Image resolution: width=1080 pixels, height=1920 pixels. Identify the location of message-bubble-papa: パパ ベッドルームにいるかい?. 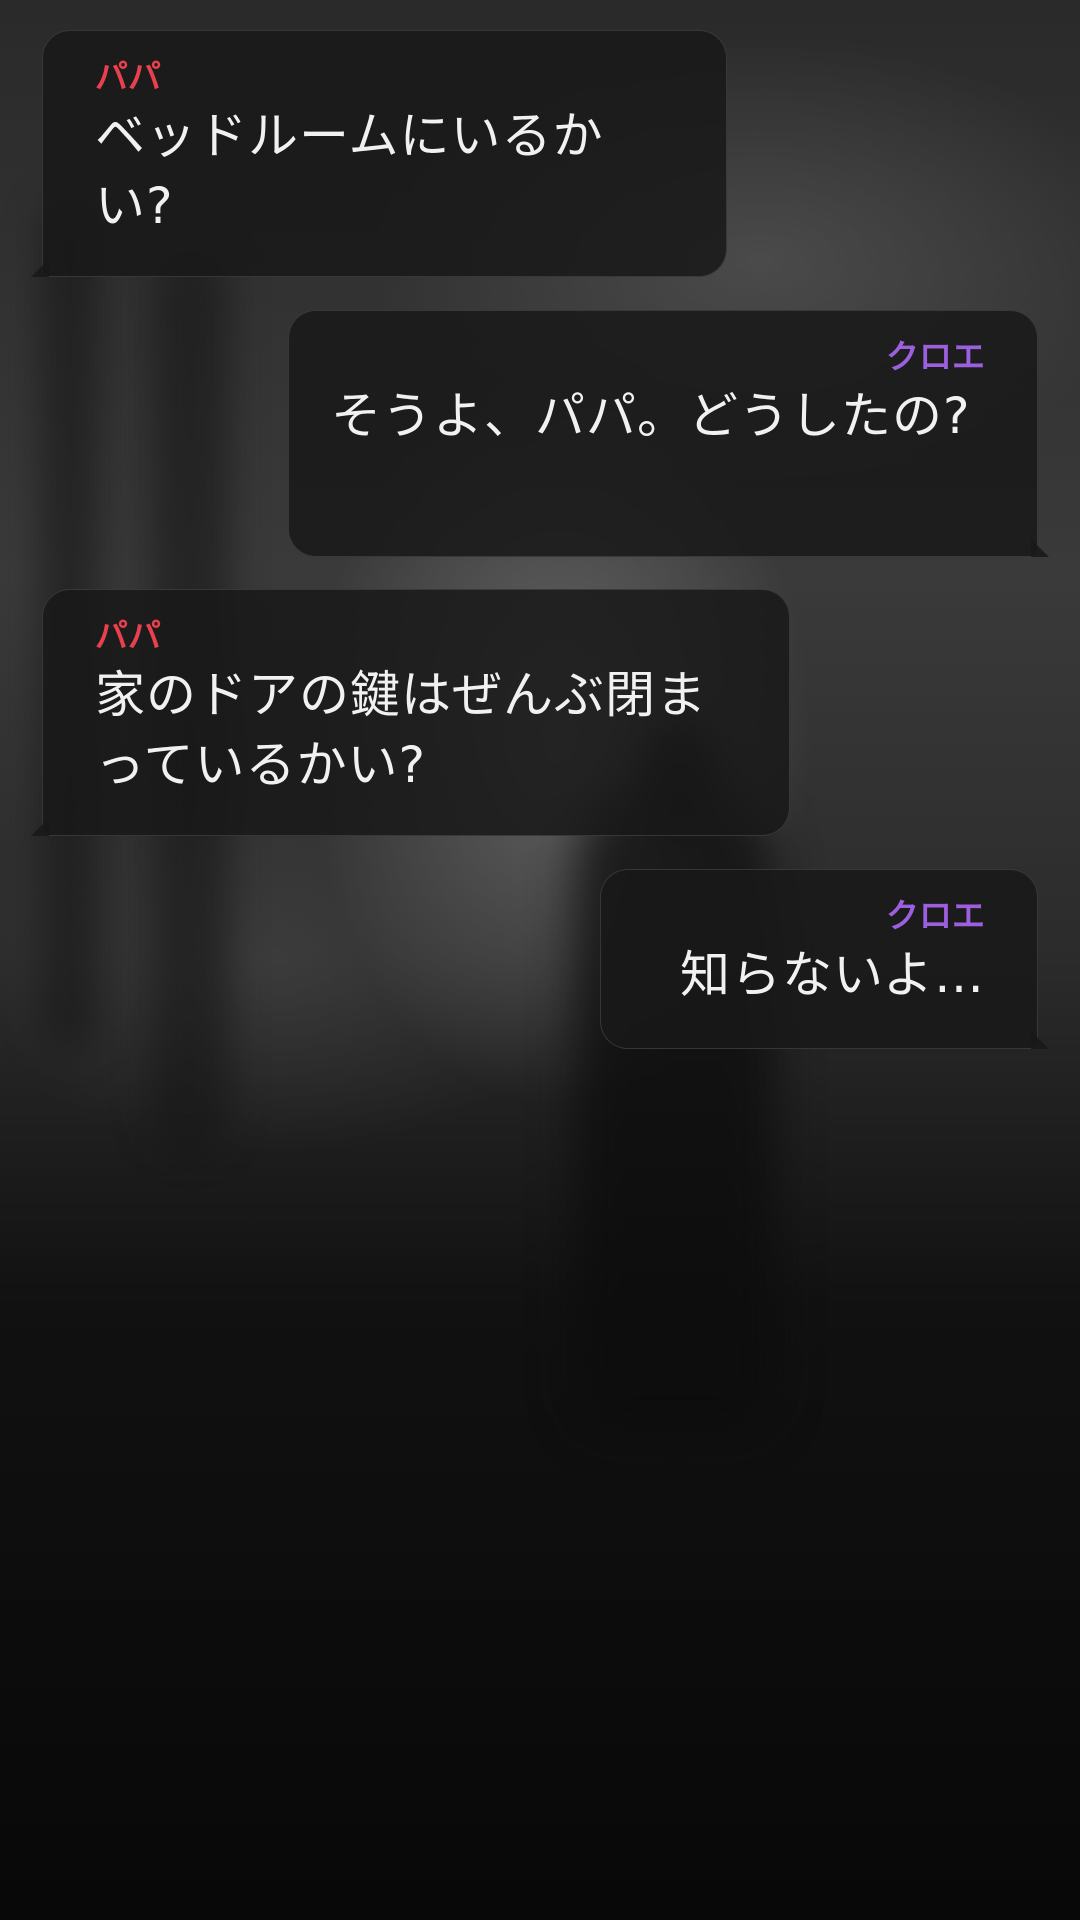
(379, 153).